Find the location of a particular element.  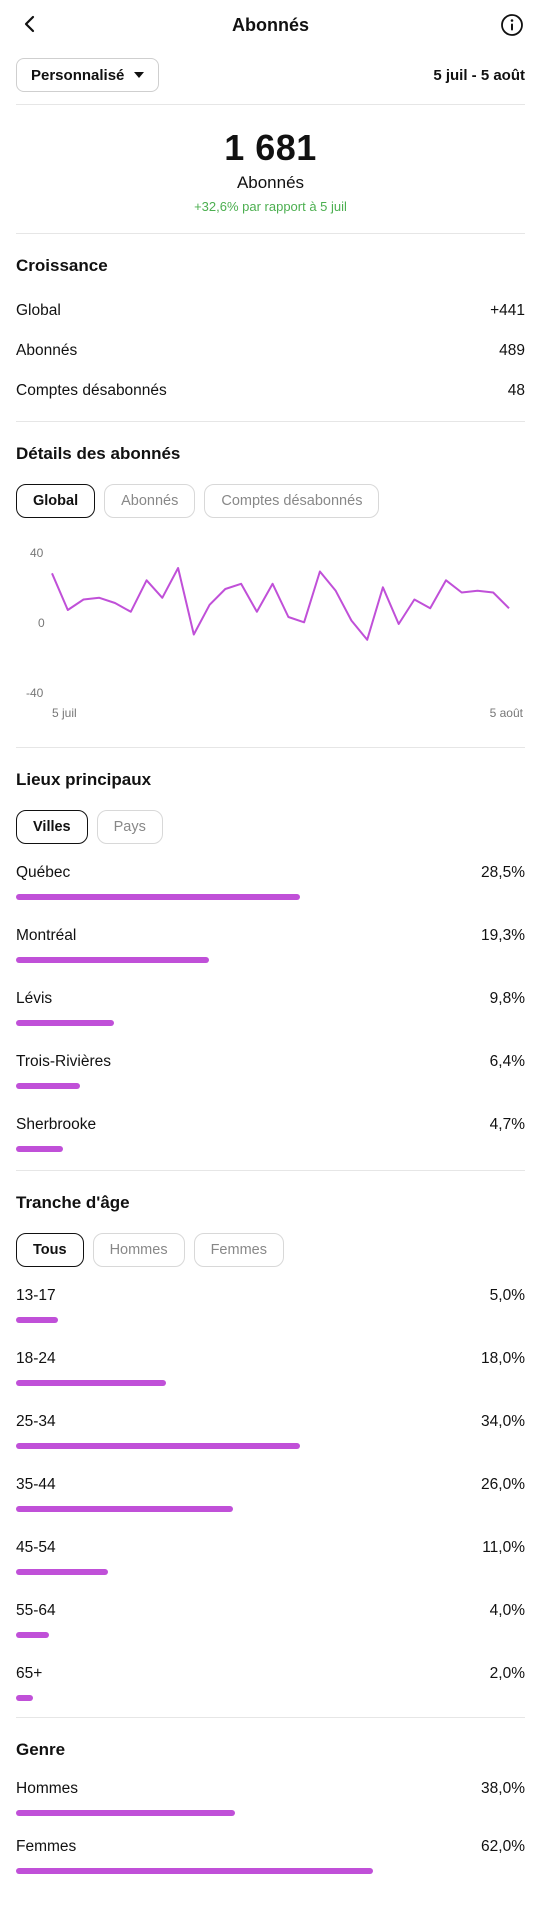

bar-row-head: 45-54 11,0% is located at coordinates (270, 1548).